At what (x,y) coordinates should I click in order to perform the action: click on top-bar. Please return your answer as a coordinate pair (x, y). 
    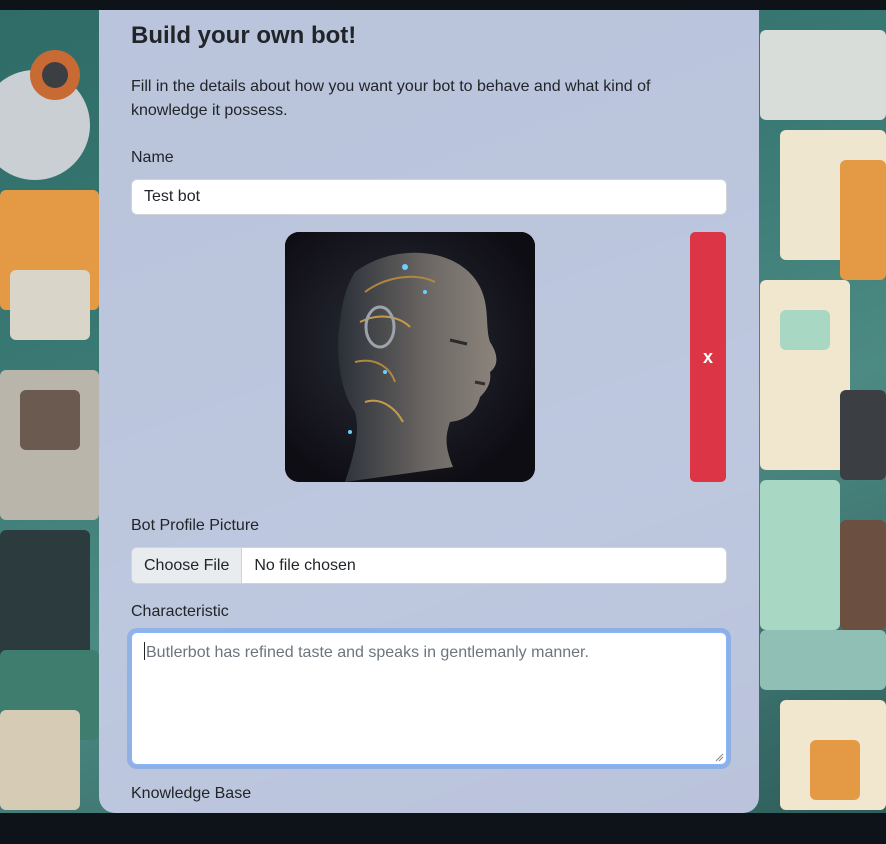
    Looking at the image, I should click on (443, 5).